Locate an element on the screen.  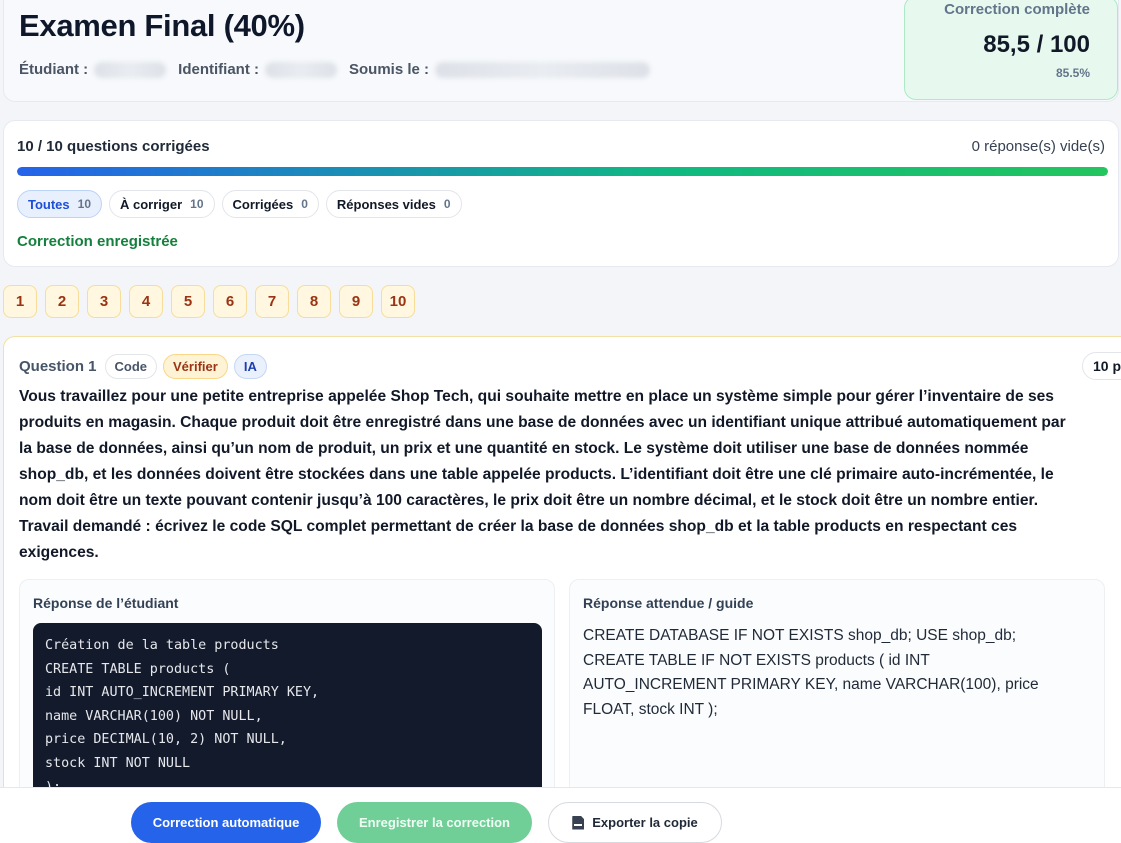
filter-all: Toutes 10 is located at coordinates (60, 204).